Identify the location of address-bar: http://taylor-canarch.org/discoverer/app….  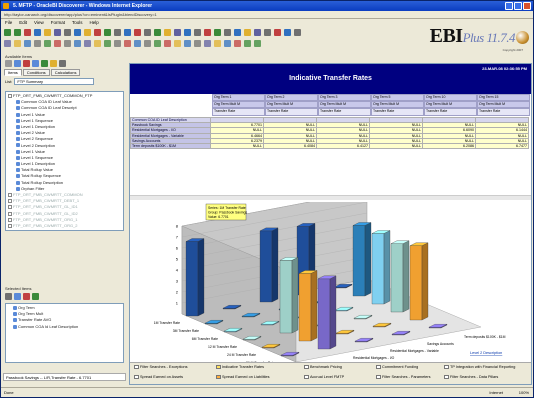
(267, 15).